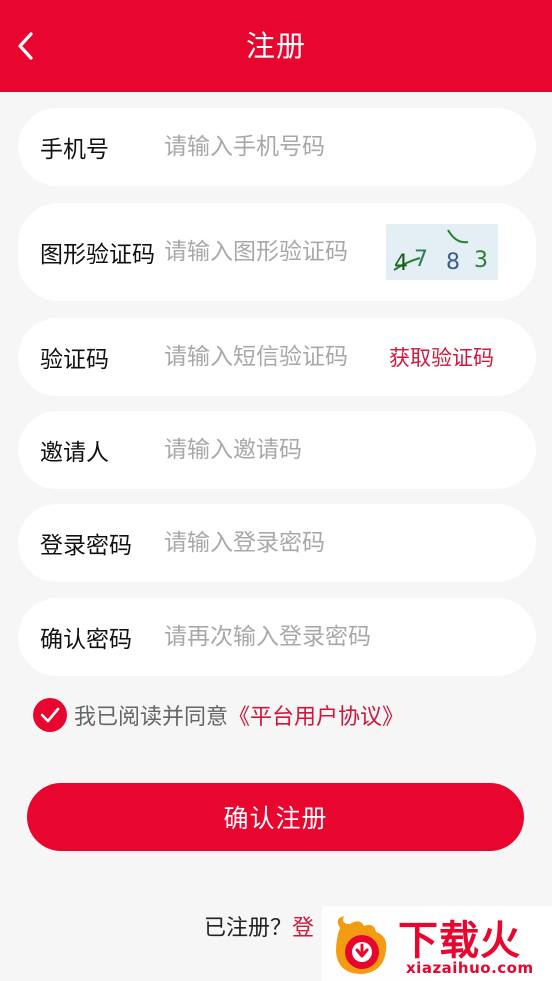  Describe the element at coordinates (401, 263) in the screenshot. I see `captcha-char-1: 4` at that location.